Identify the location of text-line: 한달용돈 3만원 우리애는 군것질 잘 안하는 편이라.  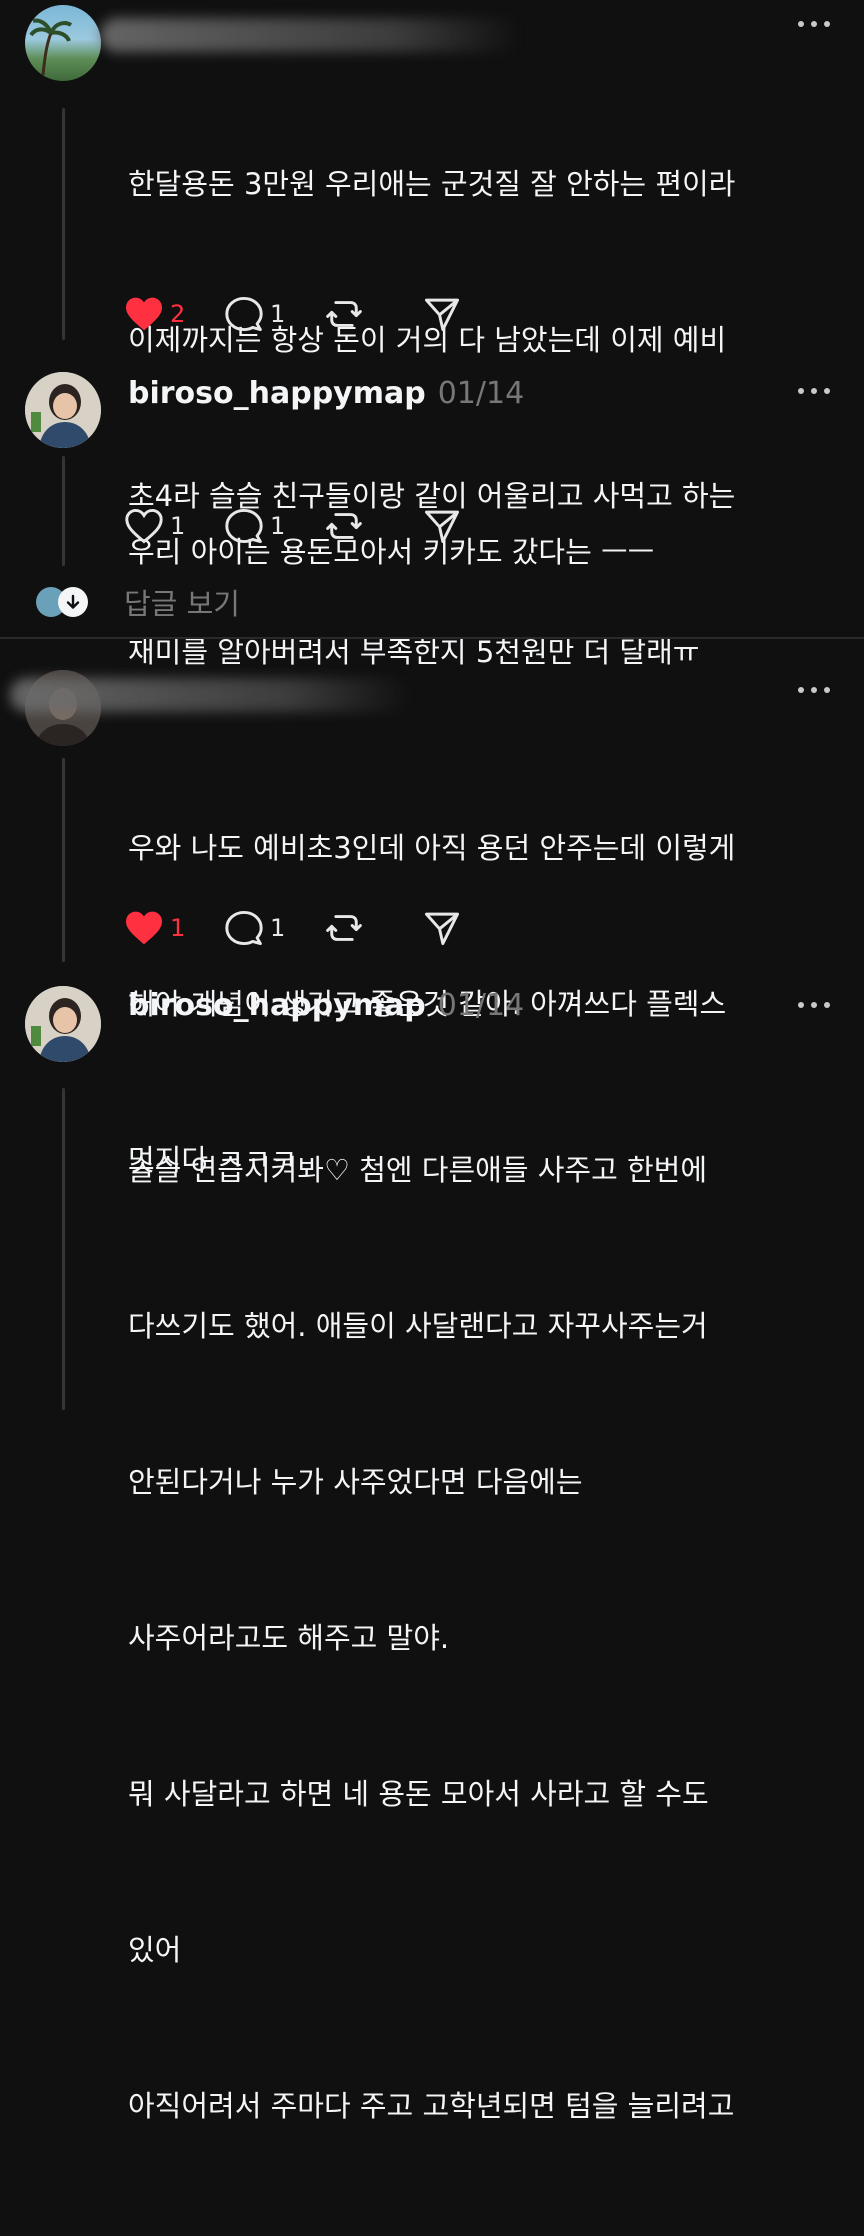
(432, 184).